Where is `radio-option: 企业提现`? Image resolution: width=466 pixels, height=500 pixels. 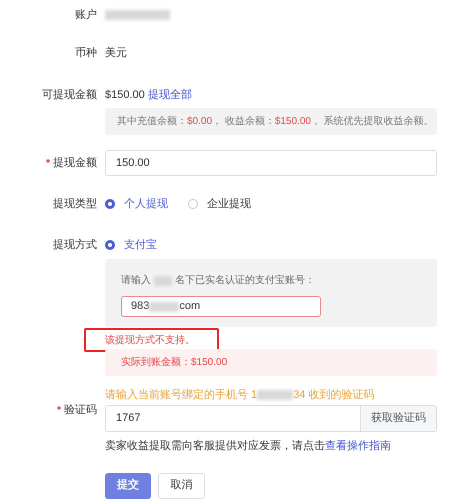
radio-option: 企业提现 is located at coordinates (219, 204).